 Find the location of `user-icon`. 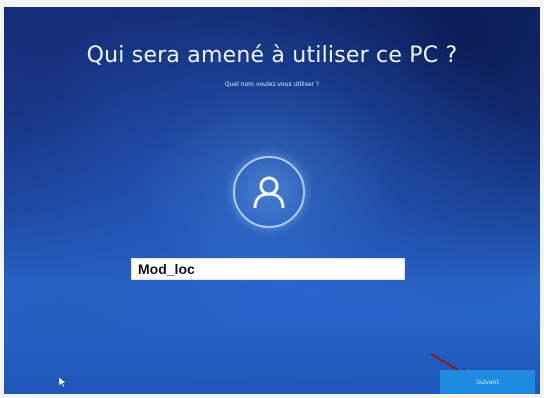

user-icon is located at coordinates (269, 192).